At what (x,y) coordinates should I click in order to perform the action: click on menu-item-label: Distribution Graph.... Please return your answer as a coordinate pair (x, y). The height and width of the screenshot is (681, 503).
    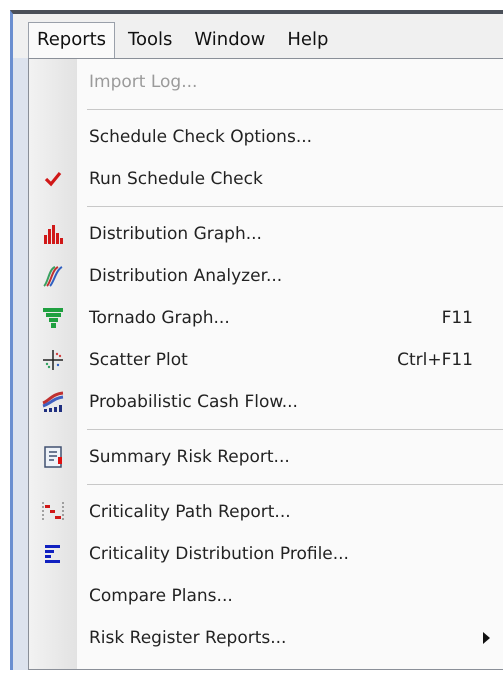
    Looking at the image, I should click on (175, 234).